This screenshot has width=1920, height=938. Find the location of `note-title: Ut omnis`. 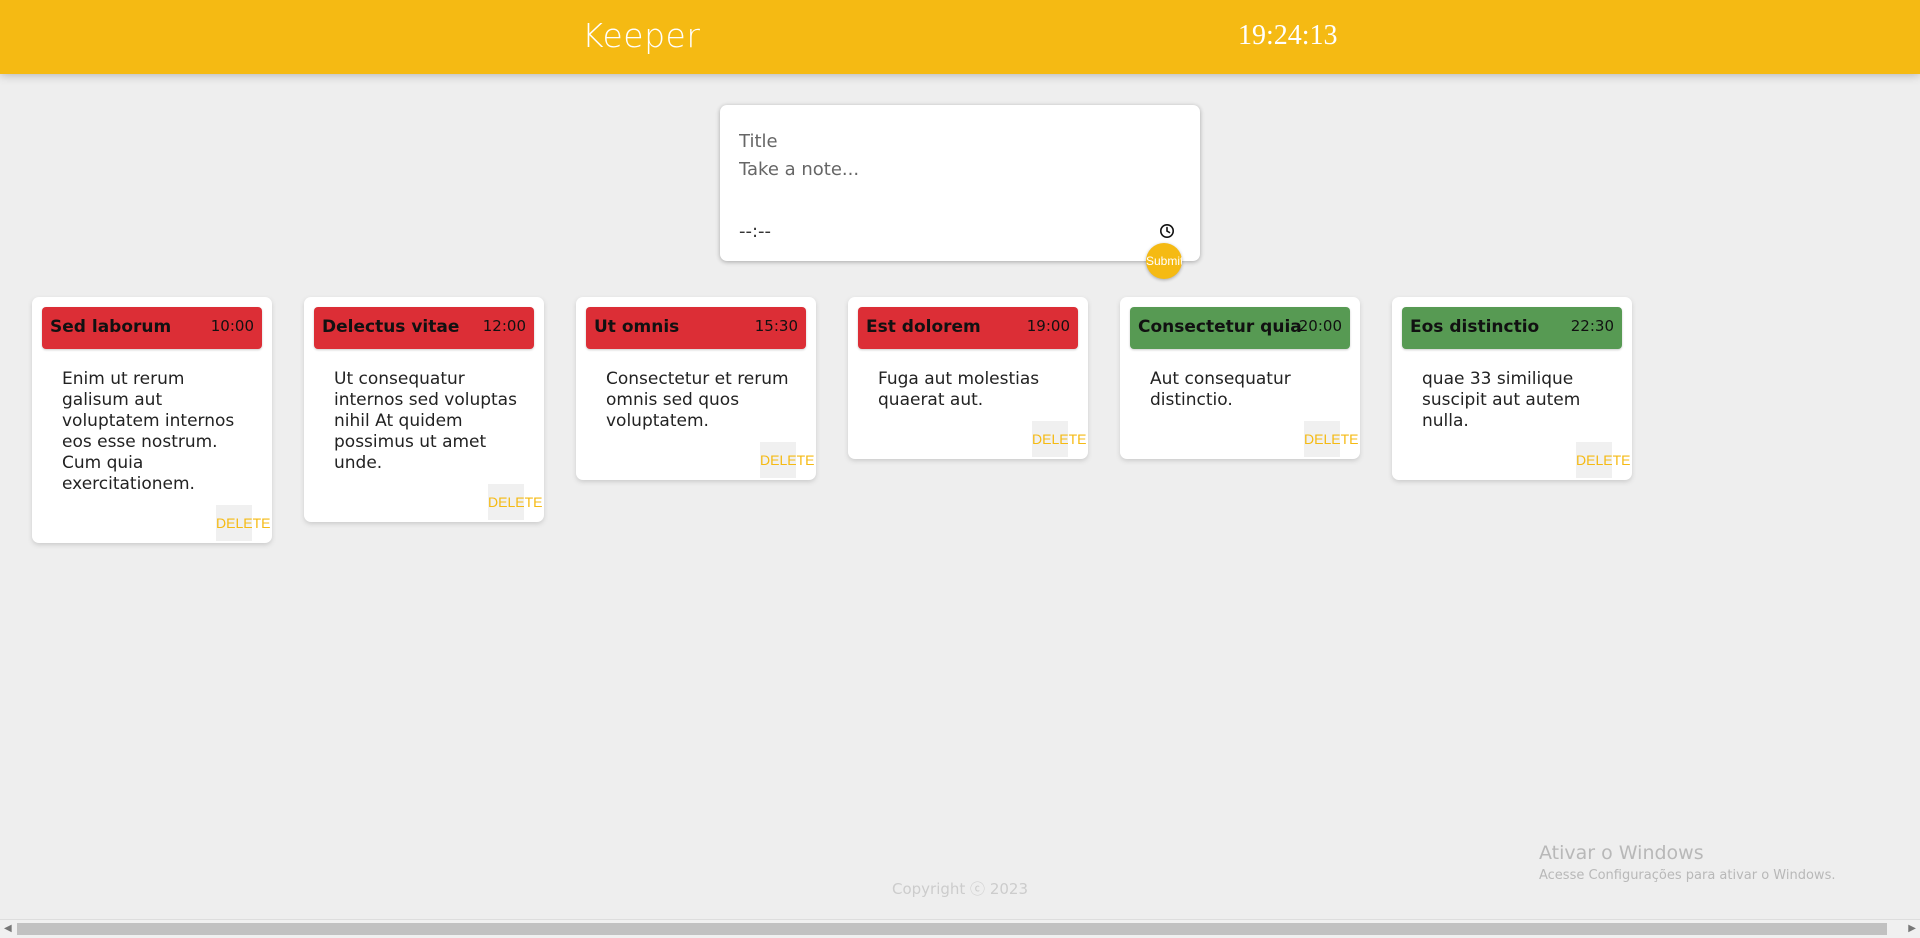

note-title: Ut omnis is located at coordinates (637, 327).